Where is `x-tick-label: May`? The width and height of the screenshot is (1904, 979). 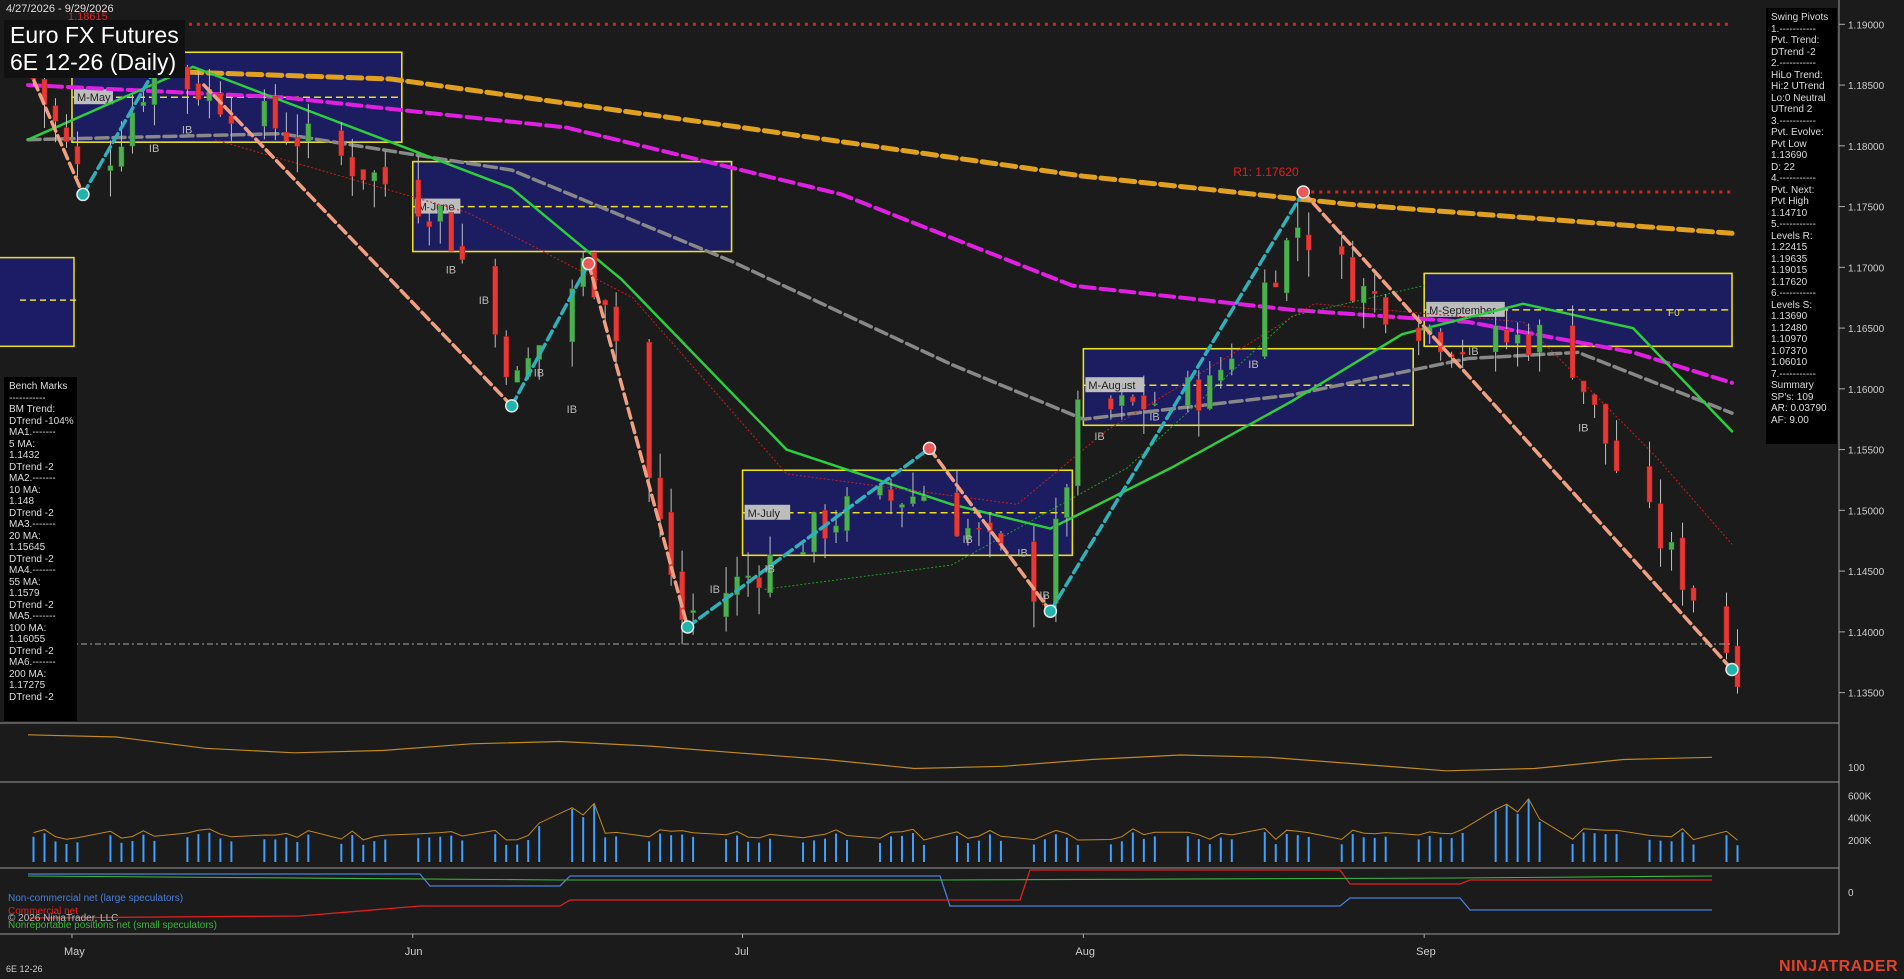 x-tick-label: May is located at coordinates (74, 952).